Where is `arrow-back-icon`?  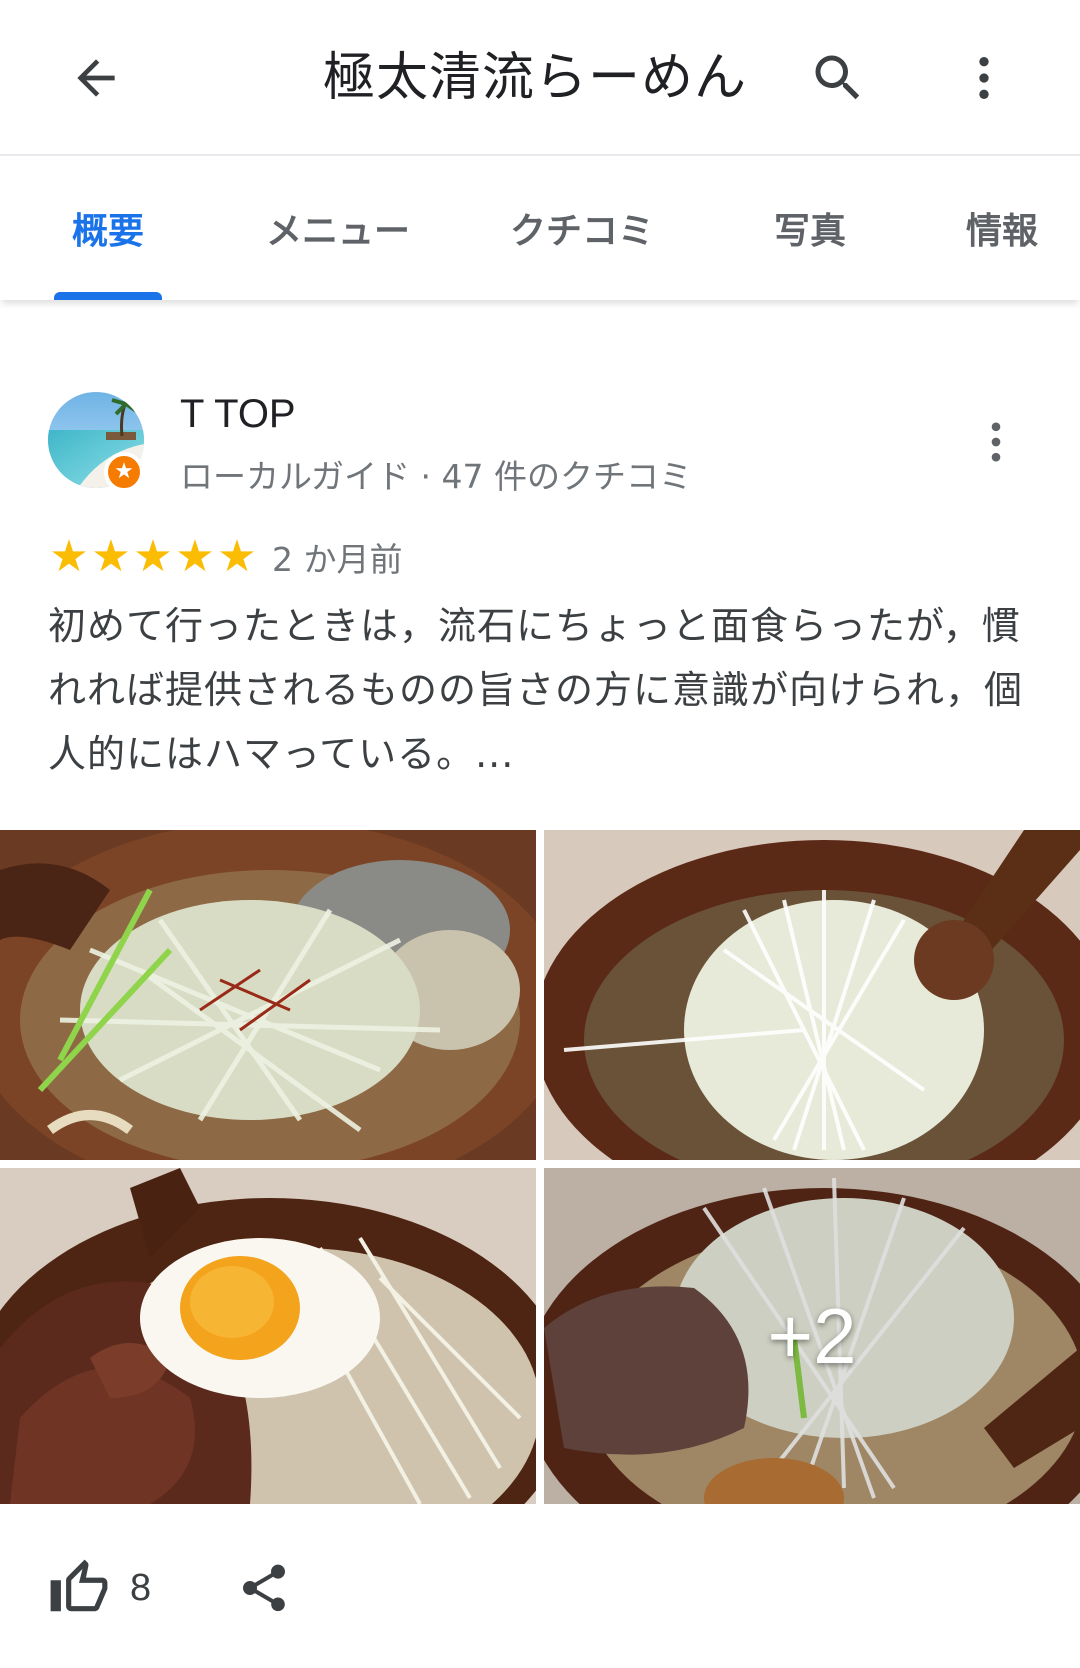 arrow-back-icon is located at coordinates (96, 78).